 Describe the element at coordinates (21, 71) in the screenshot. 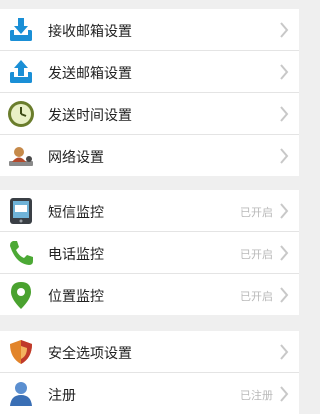

I see `upload-tray-icon` at that location.